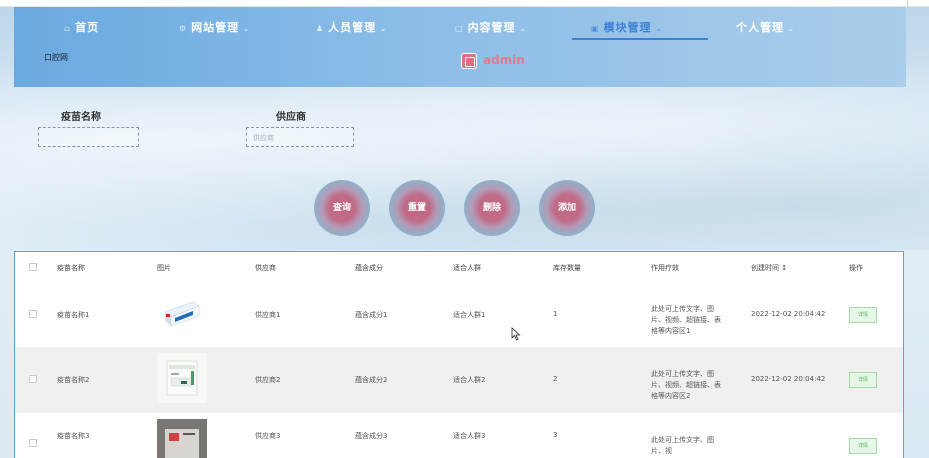  I want to click on effect-cell: 此处可上传文字、图片、视频、超链接、表格等内容区1, so click(686, 320).